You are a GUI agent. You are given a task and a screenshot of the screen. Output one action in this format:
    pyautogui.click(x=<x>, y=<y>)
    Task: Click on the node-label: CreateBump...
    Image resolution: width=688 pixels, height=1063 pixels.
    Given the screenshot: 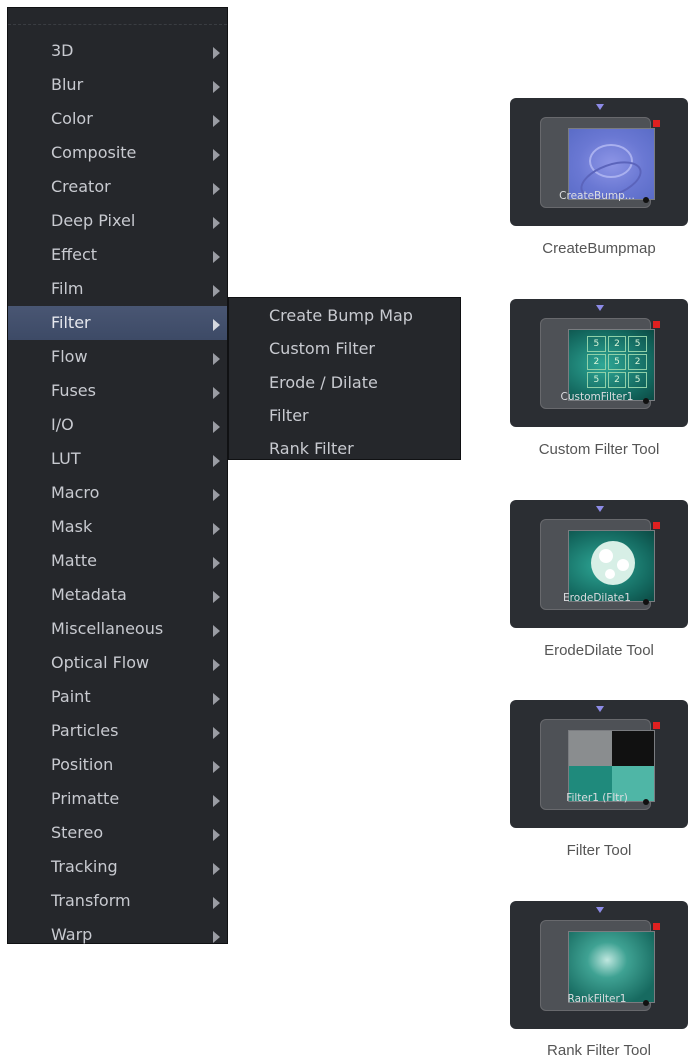 What is the action you would take?
    pyautogui.click(x=597, y=196)
    